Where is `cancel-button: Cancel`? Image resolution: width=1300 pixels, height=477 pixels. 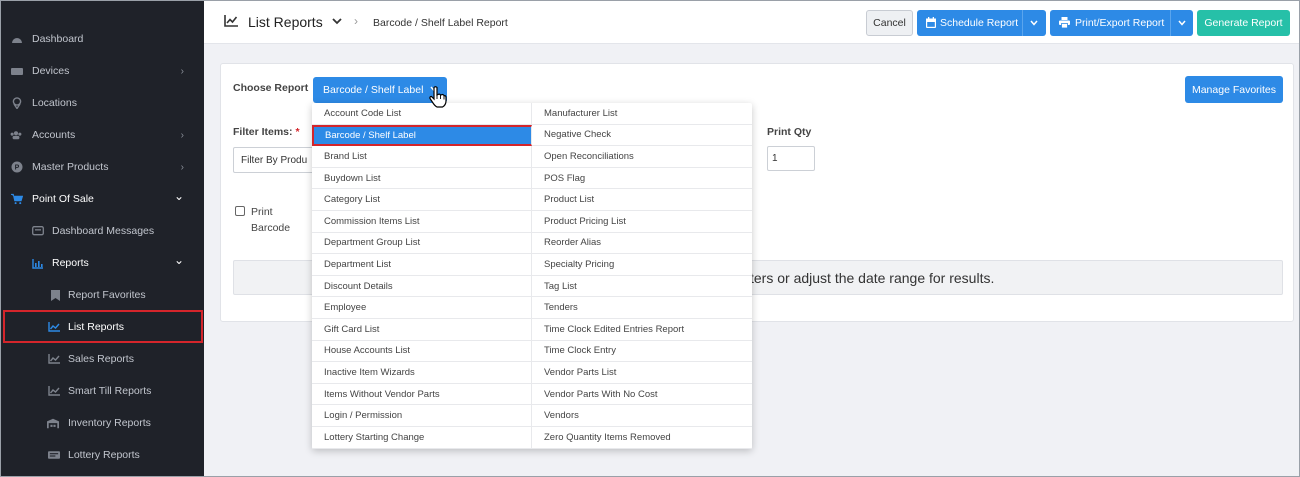
cancel-button: Cancel is located at coordinates (889, 23).